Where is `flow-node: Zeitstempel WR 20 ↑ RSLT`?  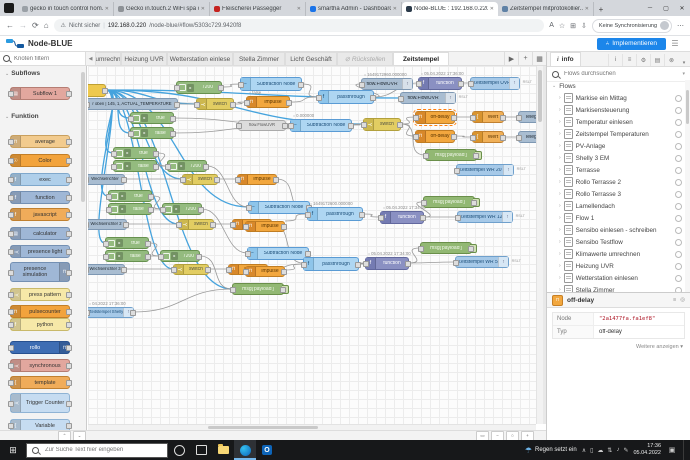
flow-node: Zeitstempel WR 20 ↑ RSLT is located at coordinates (490, 170).